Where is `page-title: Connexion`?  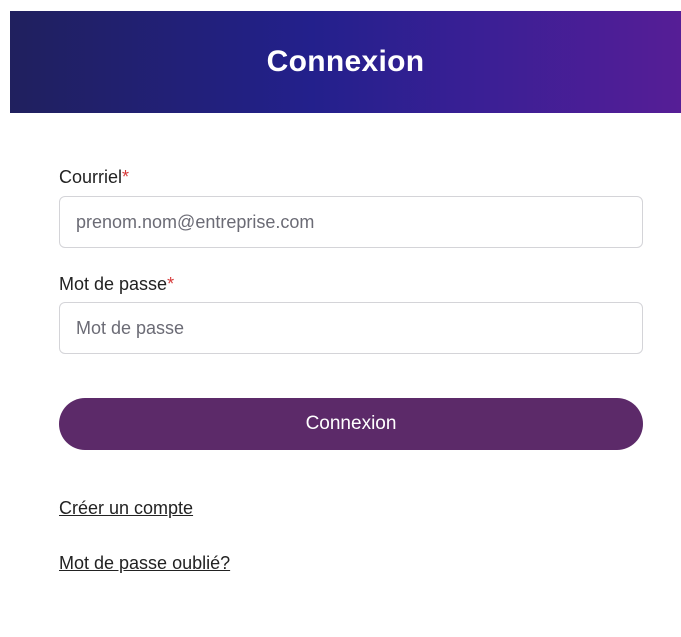
page-title: Connexion is located at coordinates (345, 61).